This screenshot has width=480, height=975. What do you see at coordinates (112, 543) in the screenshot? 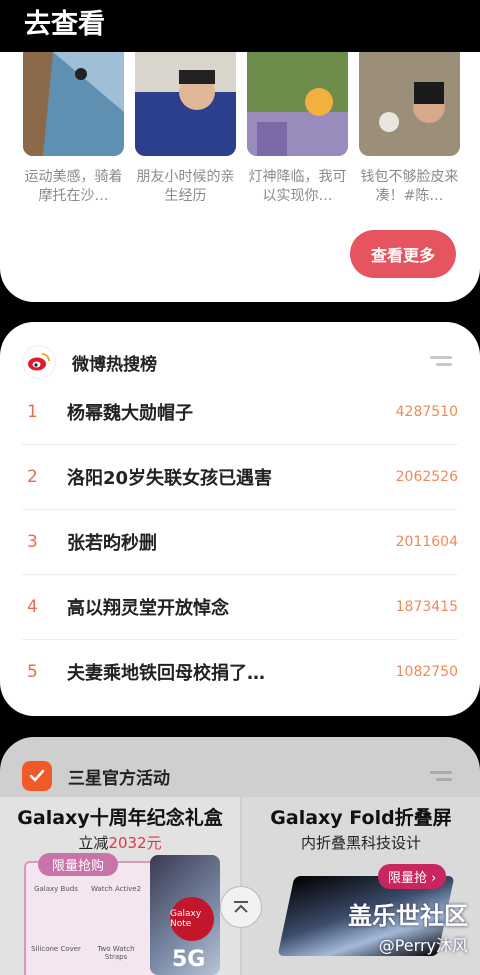
I see `hot-search-title: 张若昀秒删` at bounding box center [112, 543].